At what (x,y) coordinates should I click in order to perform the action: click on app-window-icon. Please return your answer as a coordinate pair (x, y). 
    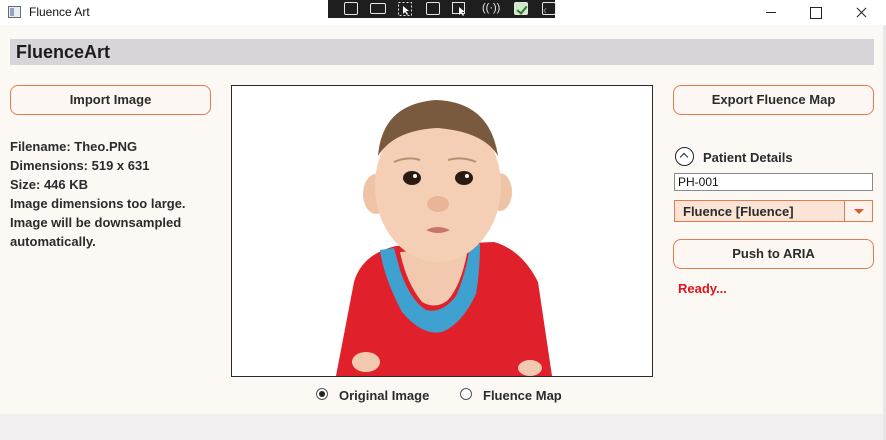
    Looking at the image, I should click on (14, 12).